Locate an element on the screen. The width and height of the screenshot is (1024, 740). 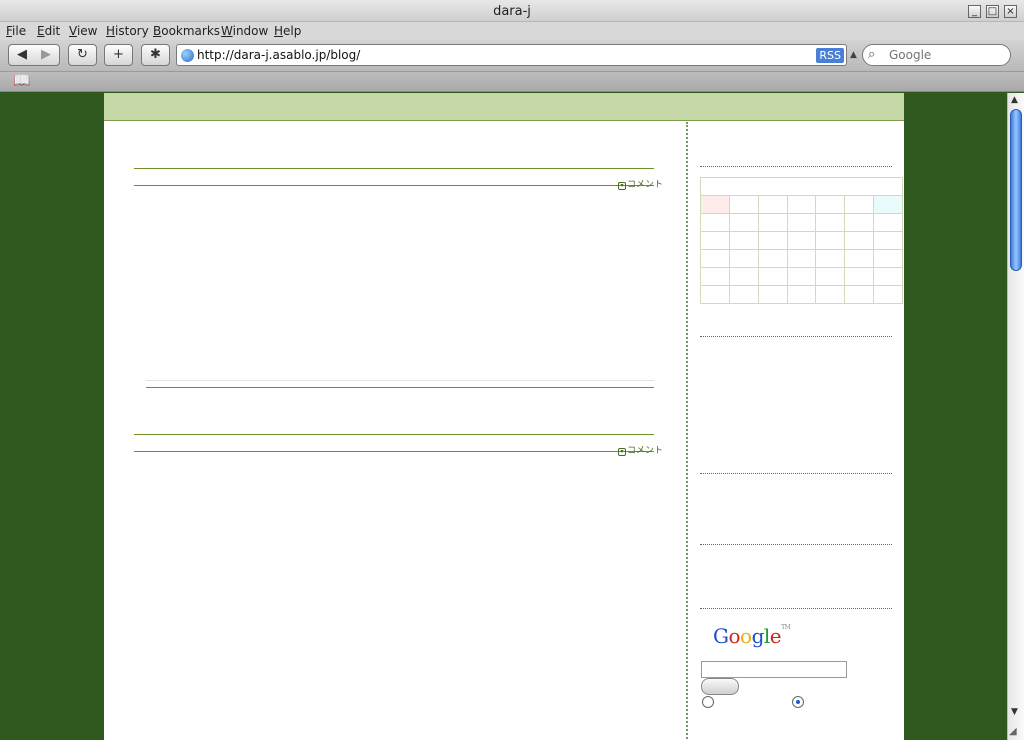
globe-icon is located at coordinates (187, 55).